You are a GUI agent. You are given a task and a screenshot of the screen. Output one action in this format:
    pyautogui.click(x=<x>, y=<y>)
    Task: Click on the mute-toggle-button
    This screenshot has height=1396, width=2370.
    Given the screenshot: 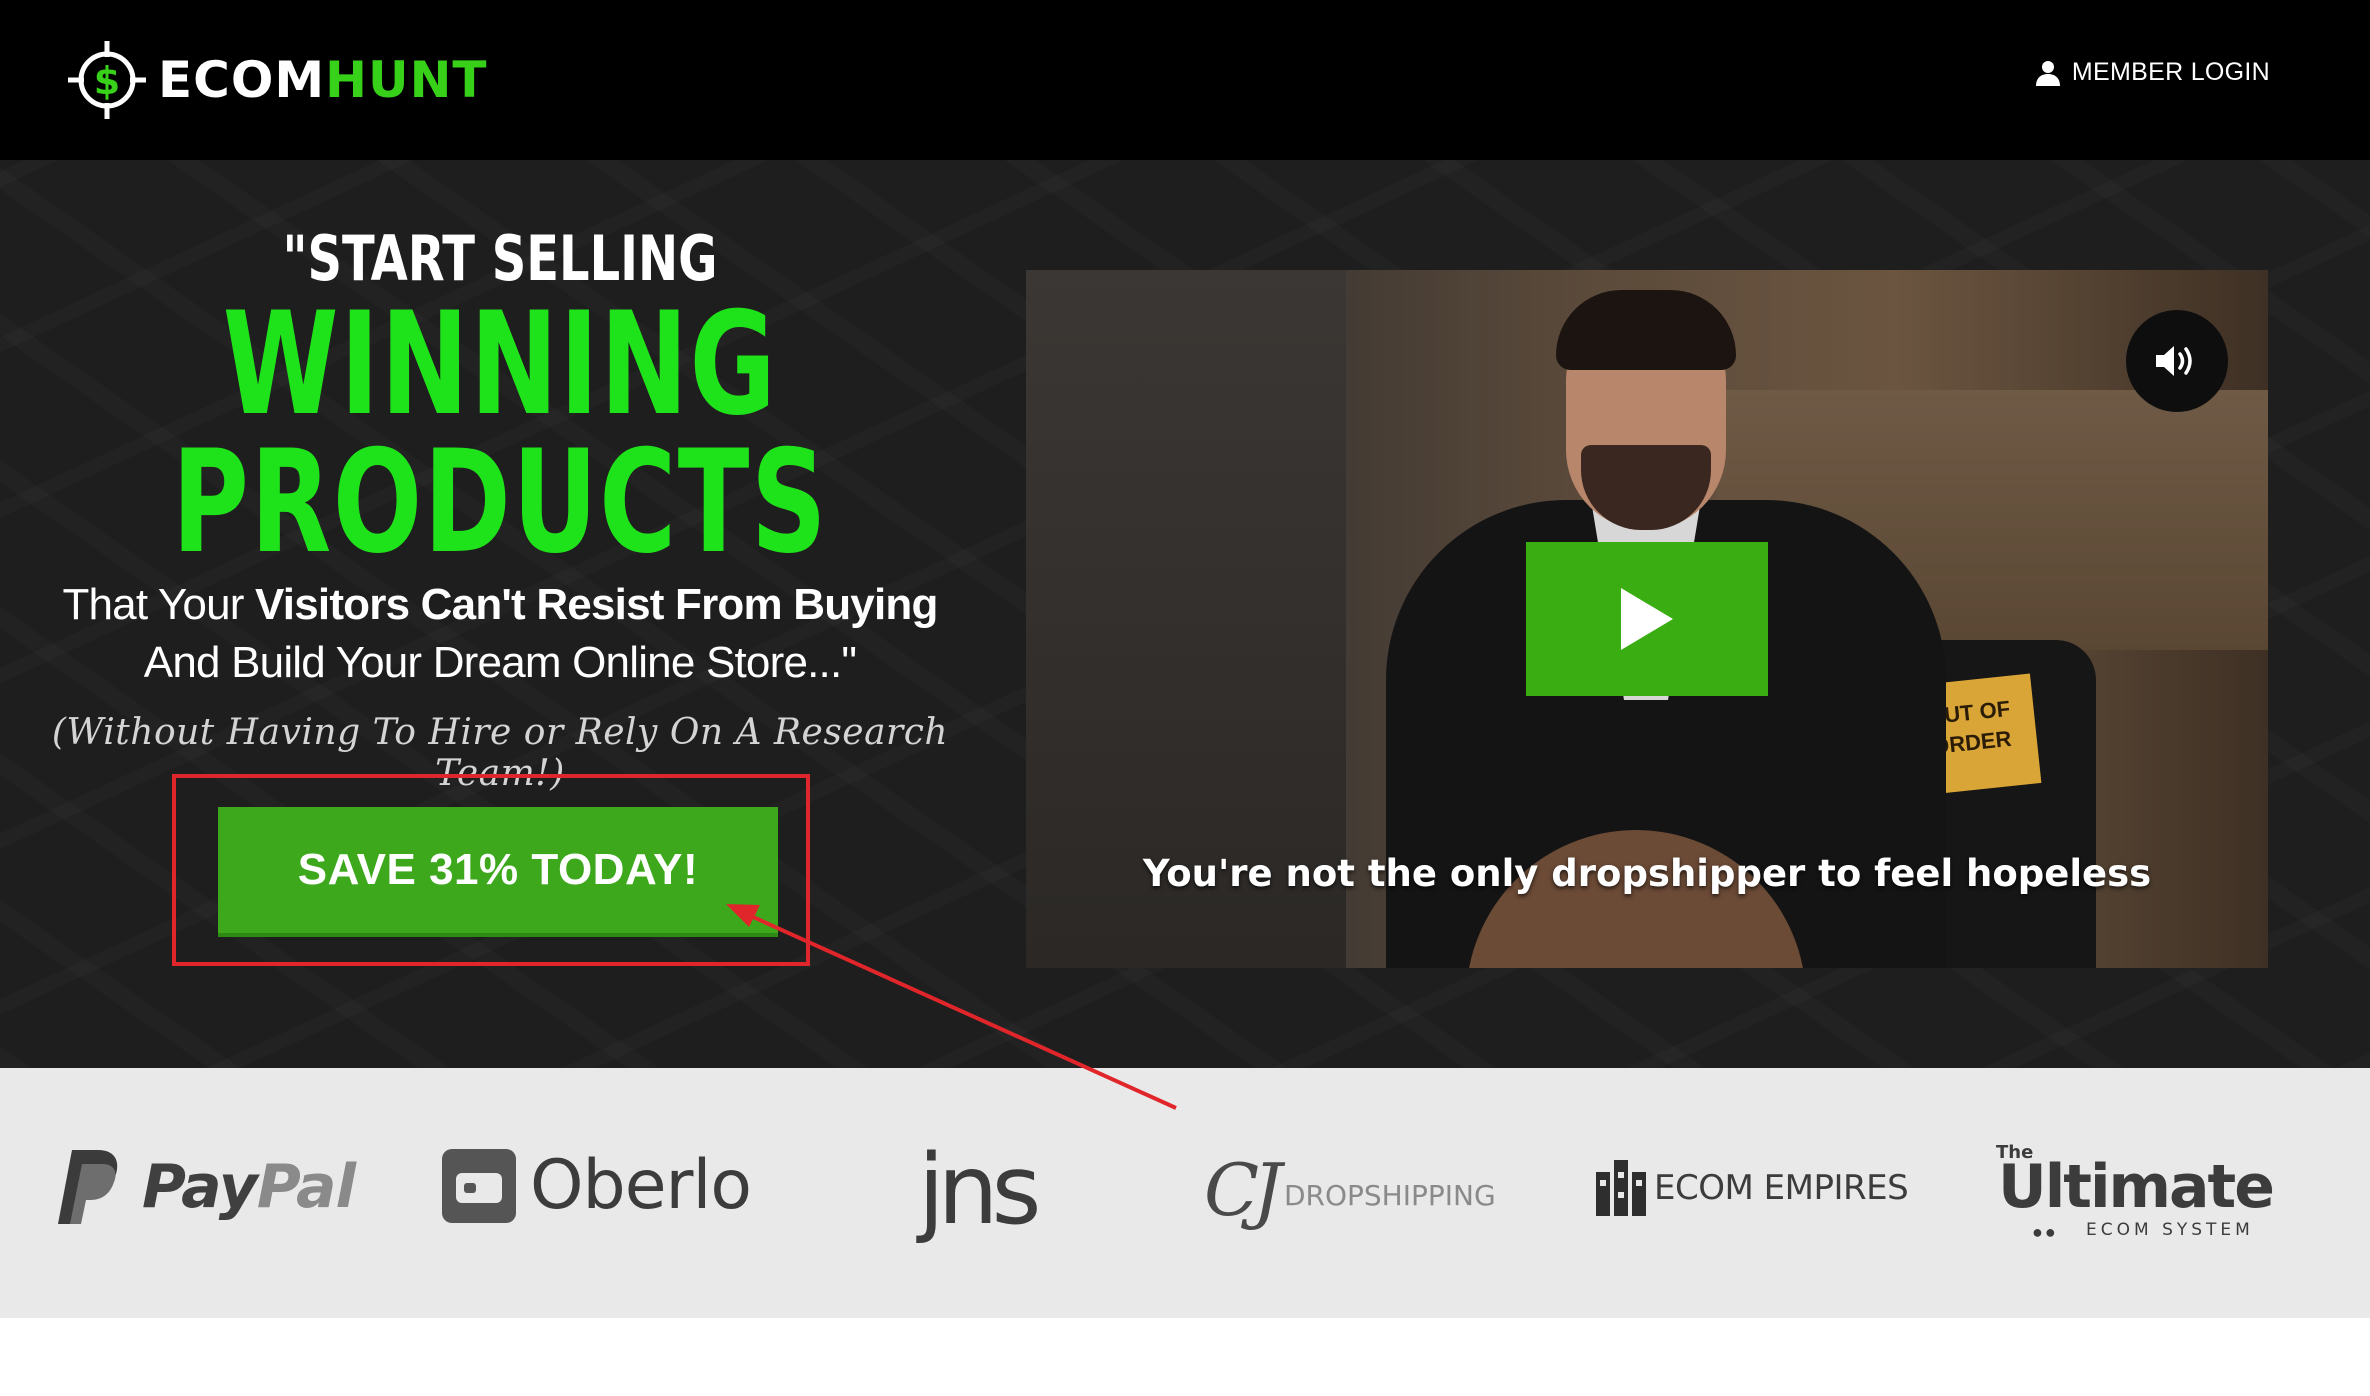 What is the action you would take?
    pyautogui.click(x=2177, y=361)
    